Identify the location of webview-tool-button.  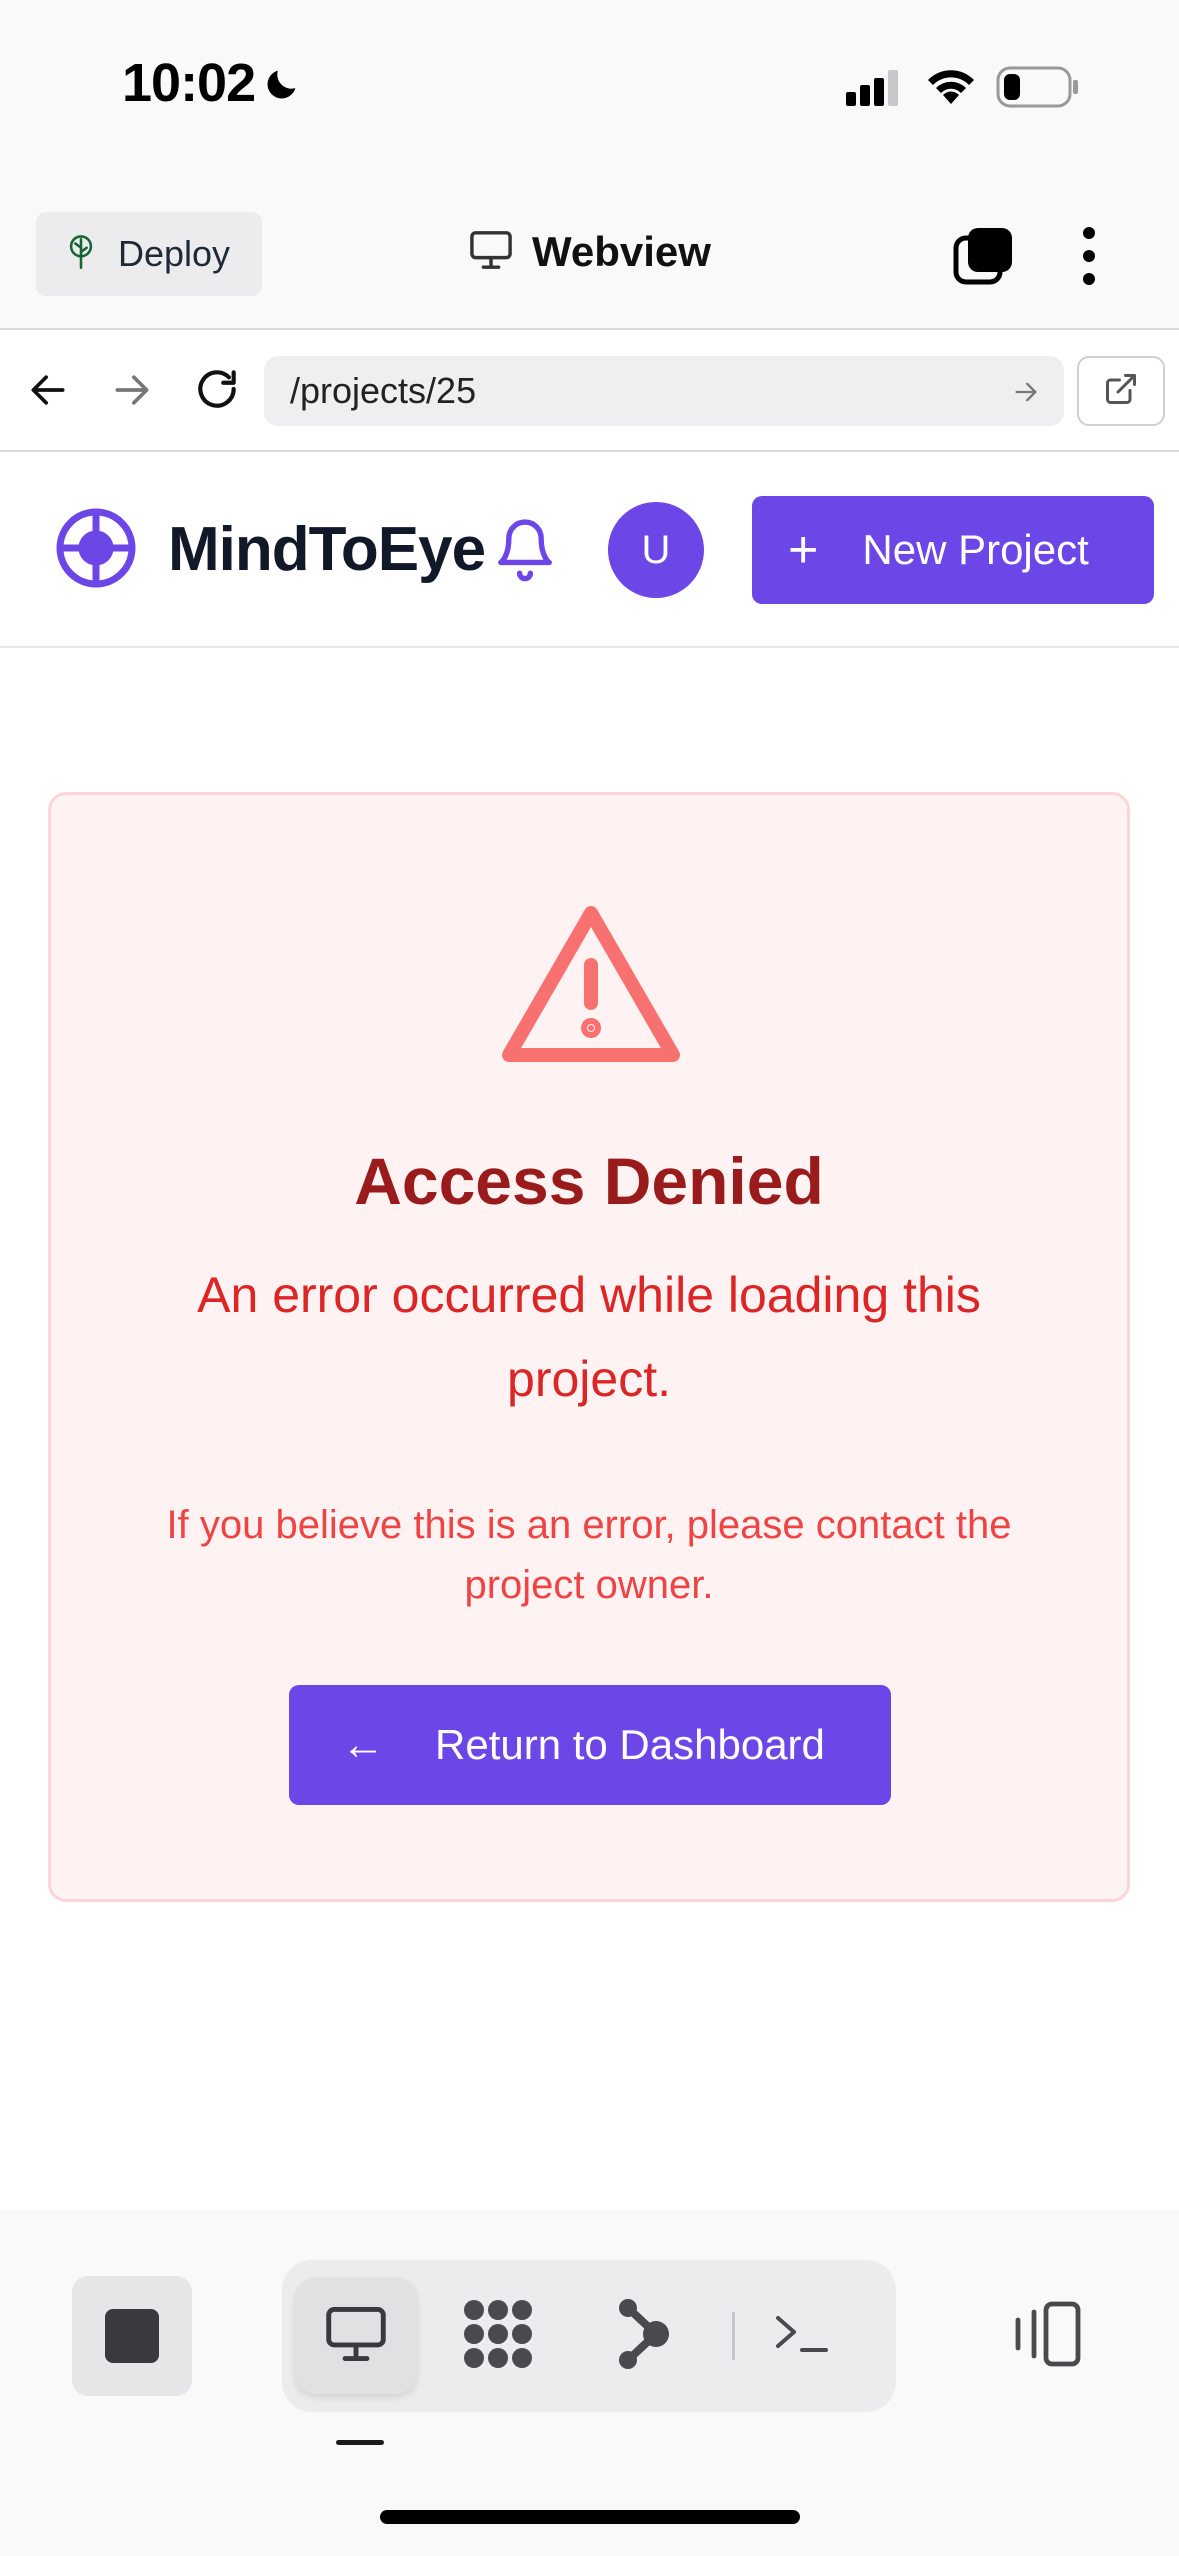
(356, 2336).